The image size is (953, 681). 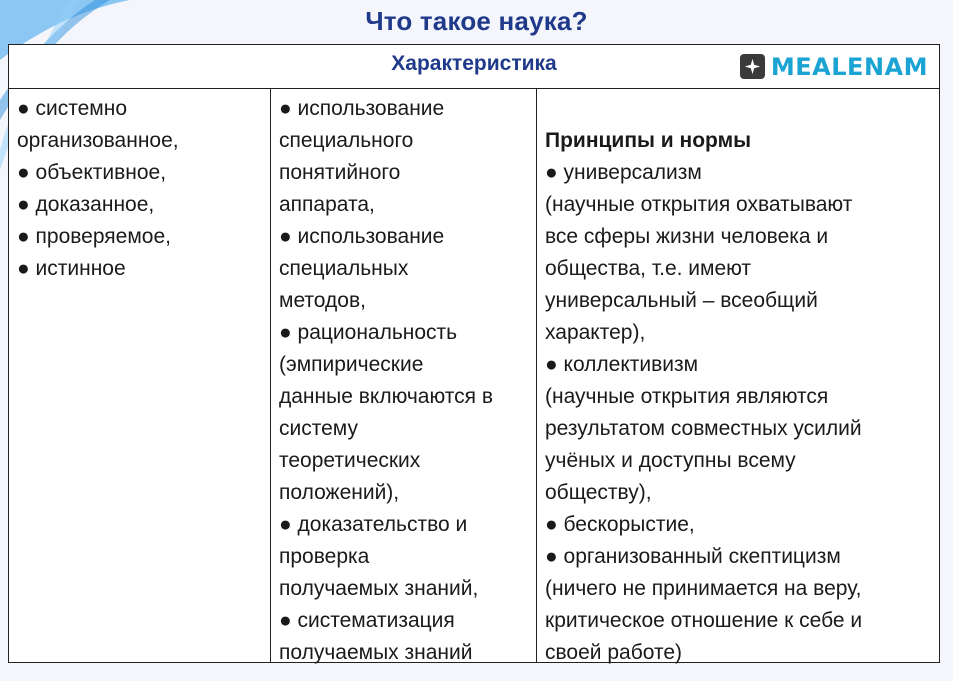 What do you see at coordinates (849, 66) in the screenshot?
I see `logo-text: MEALENAM` at bounding box center [849, 66].